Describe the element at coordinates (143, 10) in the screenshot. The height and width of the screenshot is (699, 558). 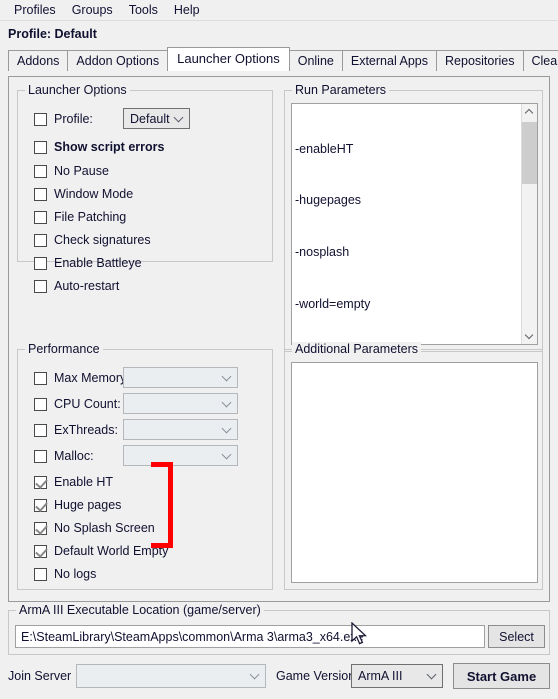
I see `menu-item-tools: Tools` at that location.